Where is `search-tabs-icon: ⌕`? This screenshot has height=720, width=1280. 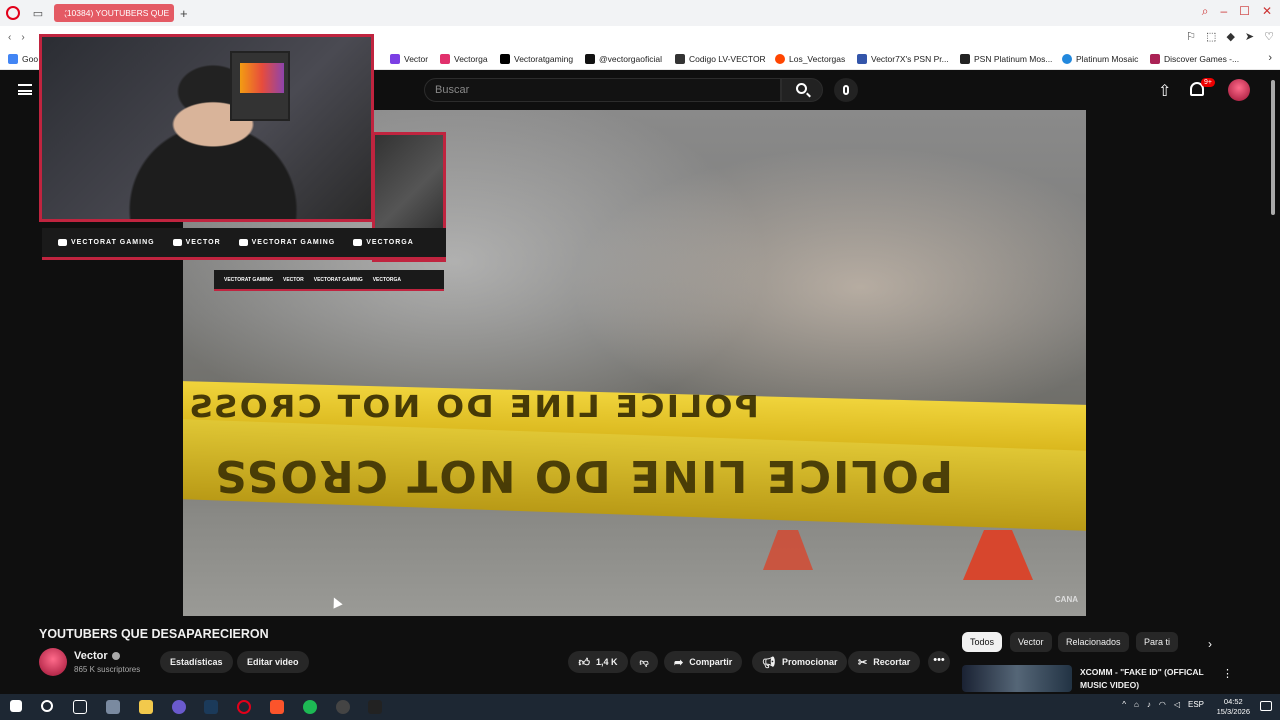 search-tabs-icon: ⌕ is located at coordinates (1205, 11).